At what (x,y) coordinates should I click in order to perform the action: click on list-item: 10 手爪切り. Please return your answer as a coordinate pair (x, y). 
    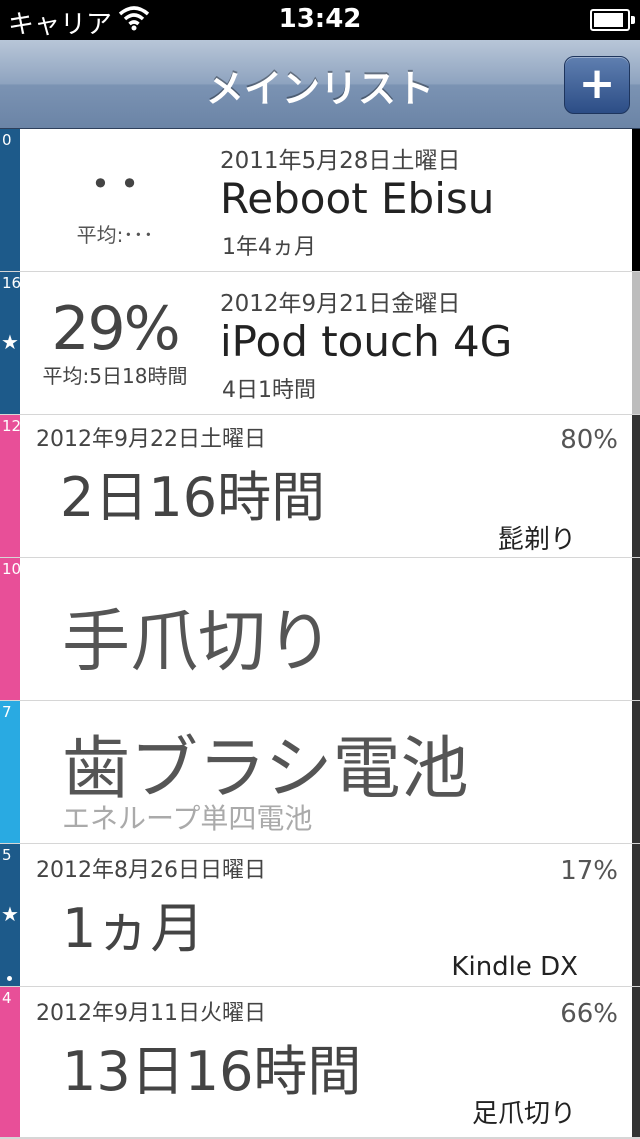
    Looking at the image, I should click on (320, 630).